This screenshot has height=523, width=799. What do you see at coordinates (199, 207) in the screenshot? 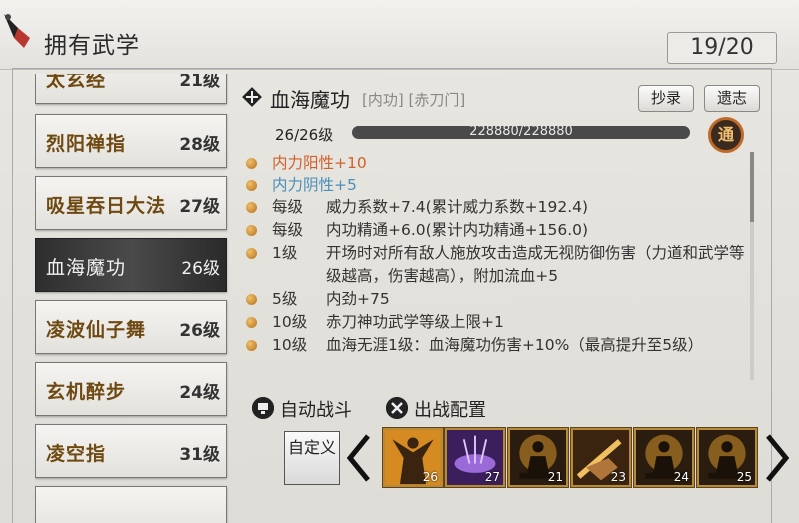
I see `skill-item-level: 27级` at bounding box center [199, 207].